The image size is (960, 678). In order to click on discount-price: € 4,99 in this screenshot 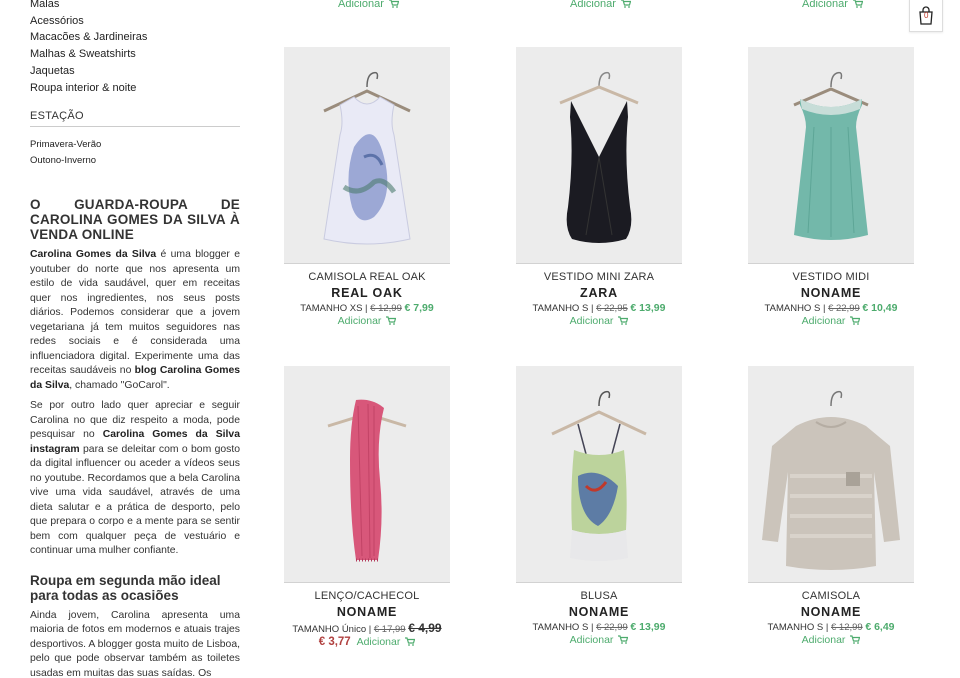, I will do `click(425, 628)`.